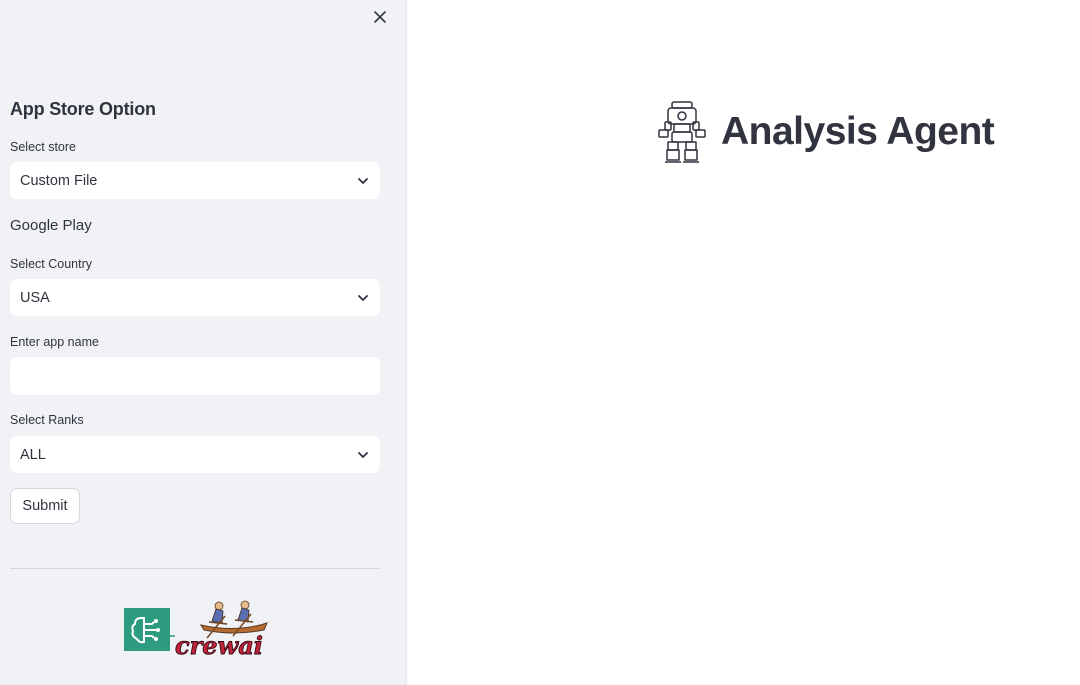 The image size is (1080, 685). What do you see at coordinates (59, 180) in the screenshot?
I see `store-select-value: Custom File` at bounding box center [59, 180].